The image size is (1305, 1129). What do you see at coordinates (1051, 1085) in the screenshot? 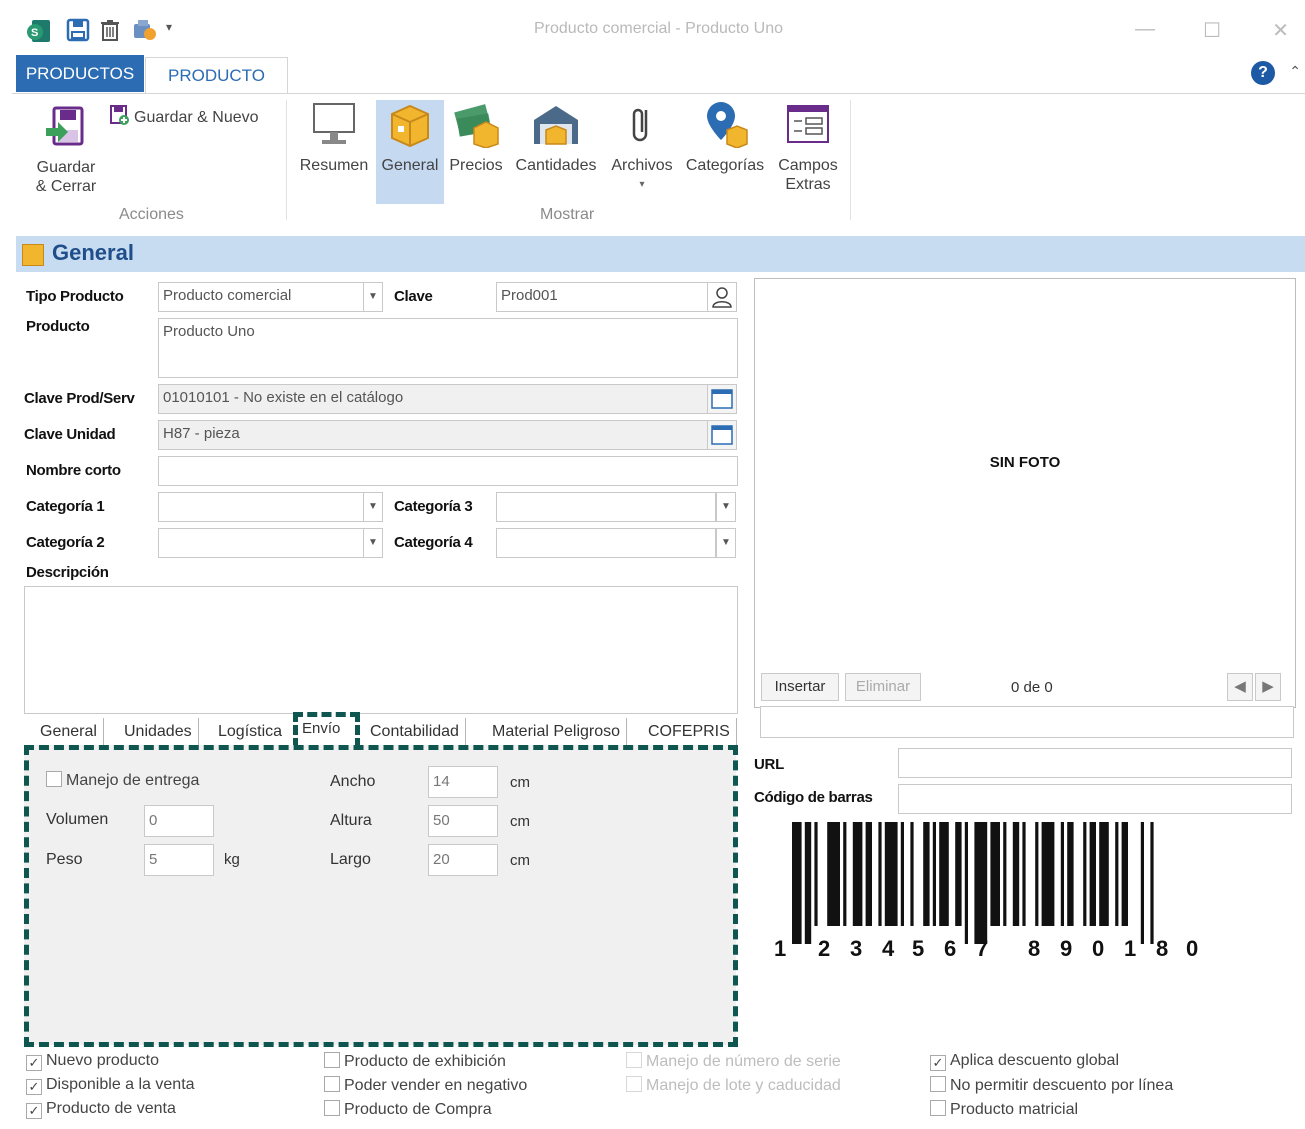
I see `checkbox-item: No permitir descuento por línea` at bounding box center [1051, 1085].